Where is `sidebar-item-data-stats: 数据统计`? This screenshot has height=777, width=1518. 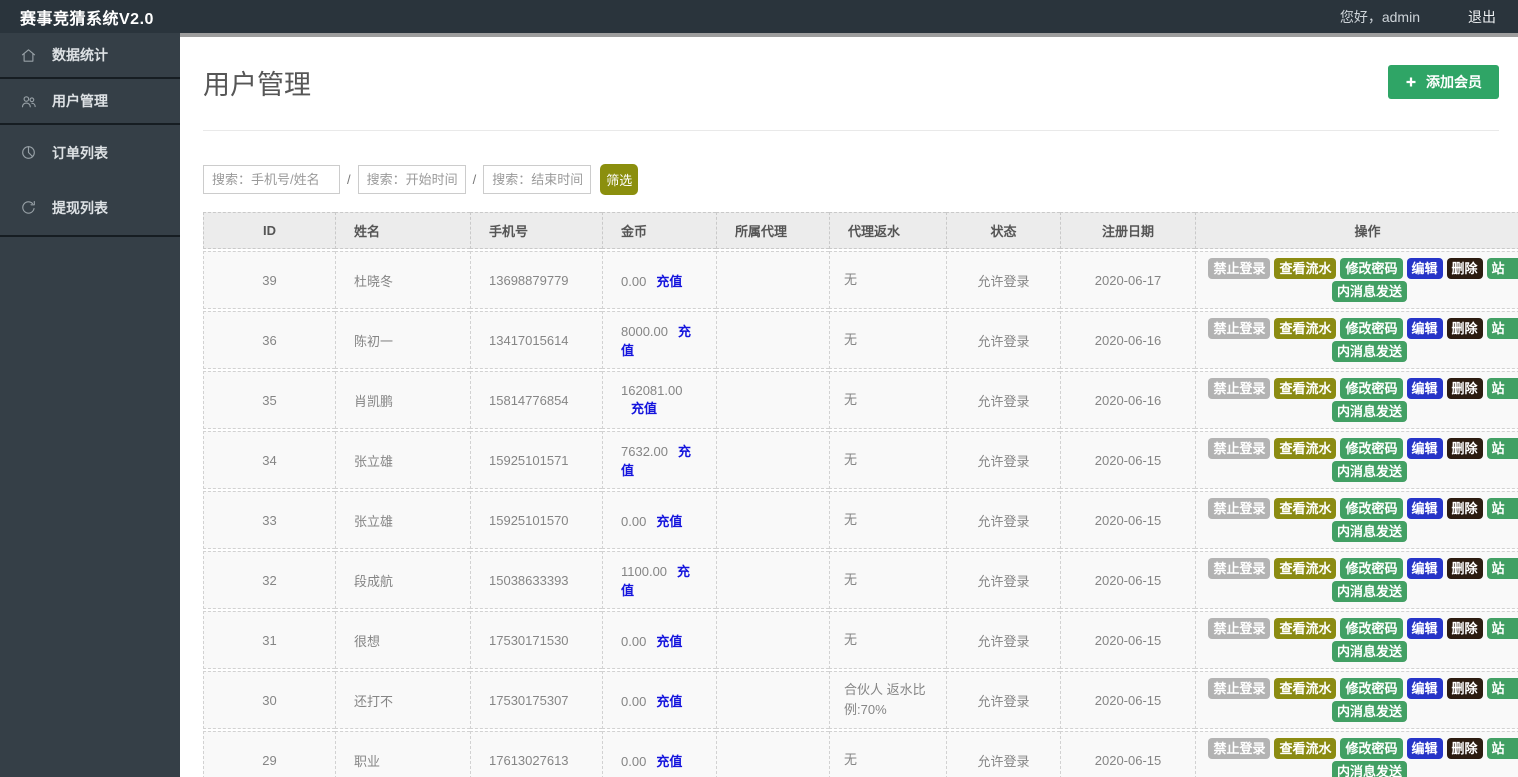
sidebar-item-data-stats: 数据统计 is located at coordinates (90, 55).